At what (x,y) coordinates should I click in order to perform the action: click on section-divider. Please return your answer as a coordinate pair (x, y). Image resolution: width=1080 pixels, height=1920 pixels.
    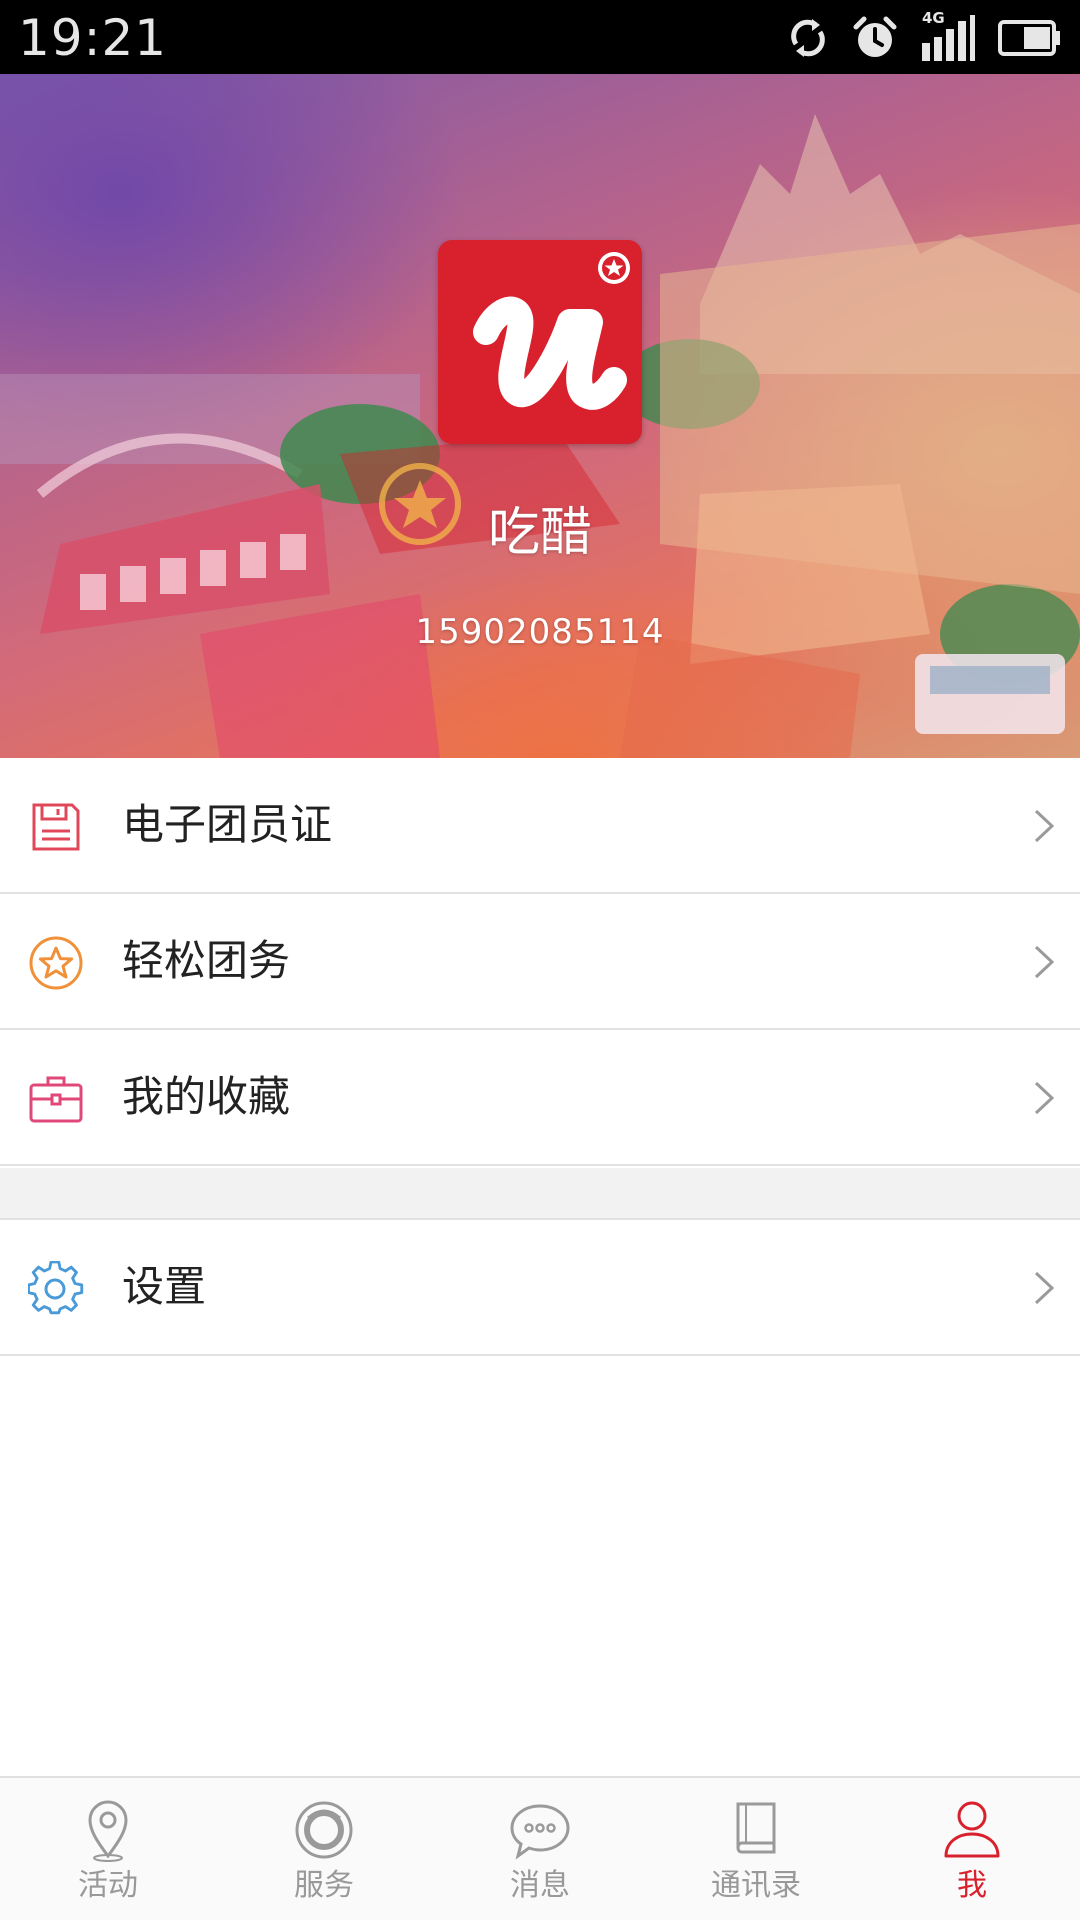
    Looking at the image, I should click on (540, 1194).